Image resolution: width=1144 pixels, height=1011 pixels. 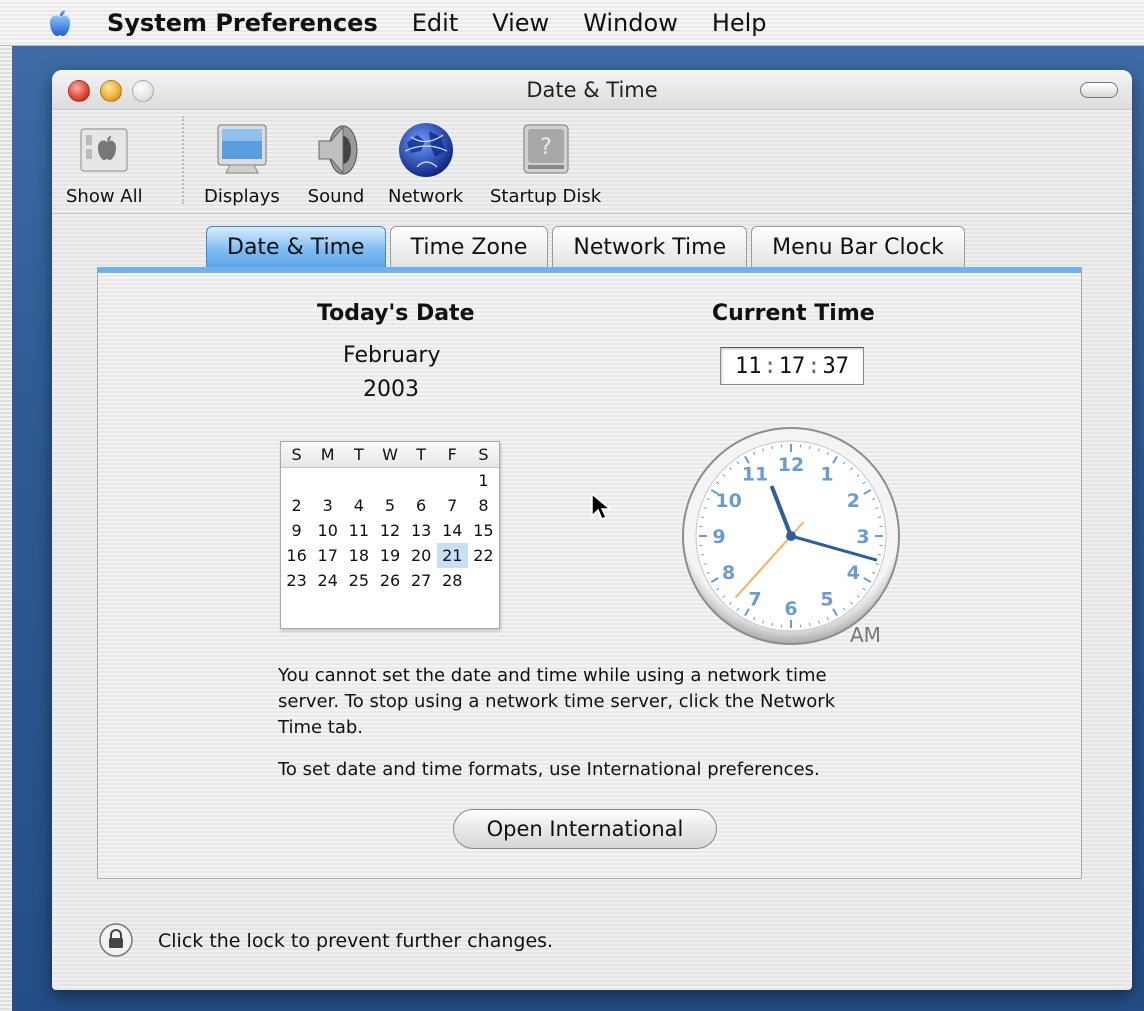 I want to click on calendar-day: 1, so click(x=483, y=480).